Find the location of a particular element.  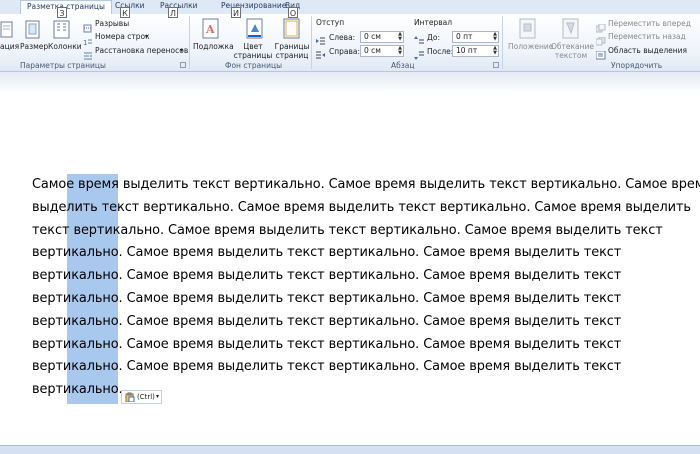

bring-forward-button: Переместить вперед is located at coordinates (649, 23).